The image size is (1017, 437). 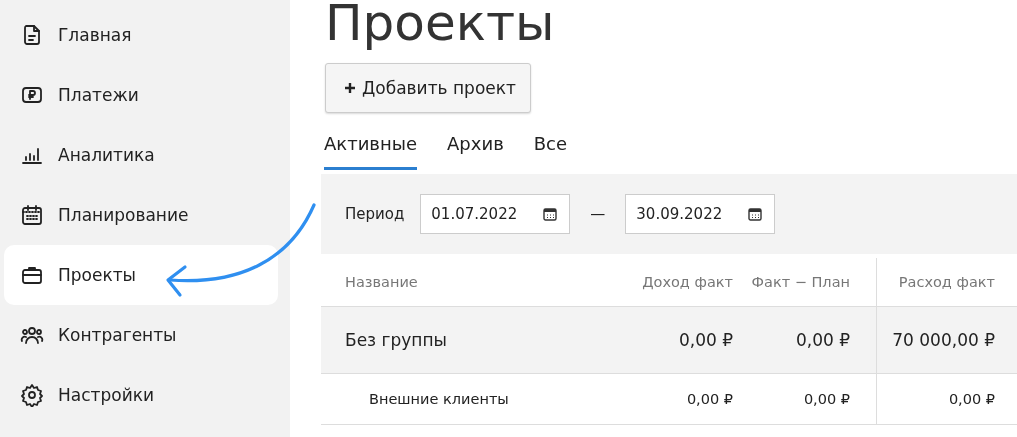 I want to click on settings-icon, so click(x=32, y=395).